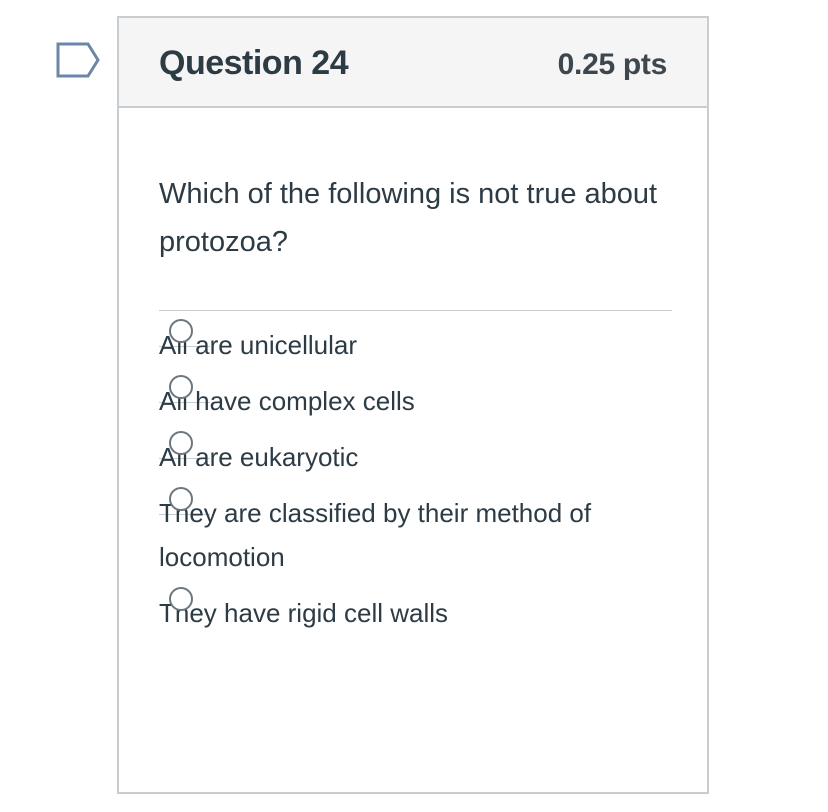  Describe the element at coordinates (259, 457) in the screenshot. I see `answer-label: All are eukaryotic` at that location.